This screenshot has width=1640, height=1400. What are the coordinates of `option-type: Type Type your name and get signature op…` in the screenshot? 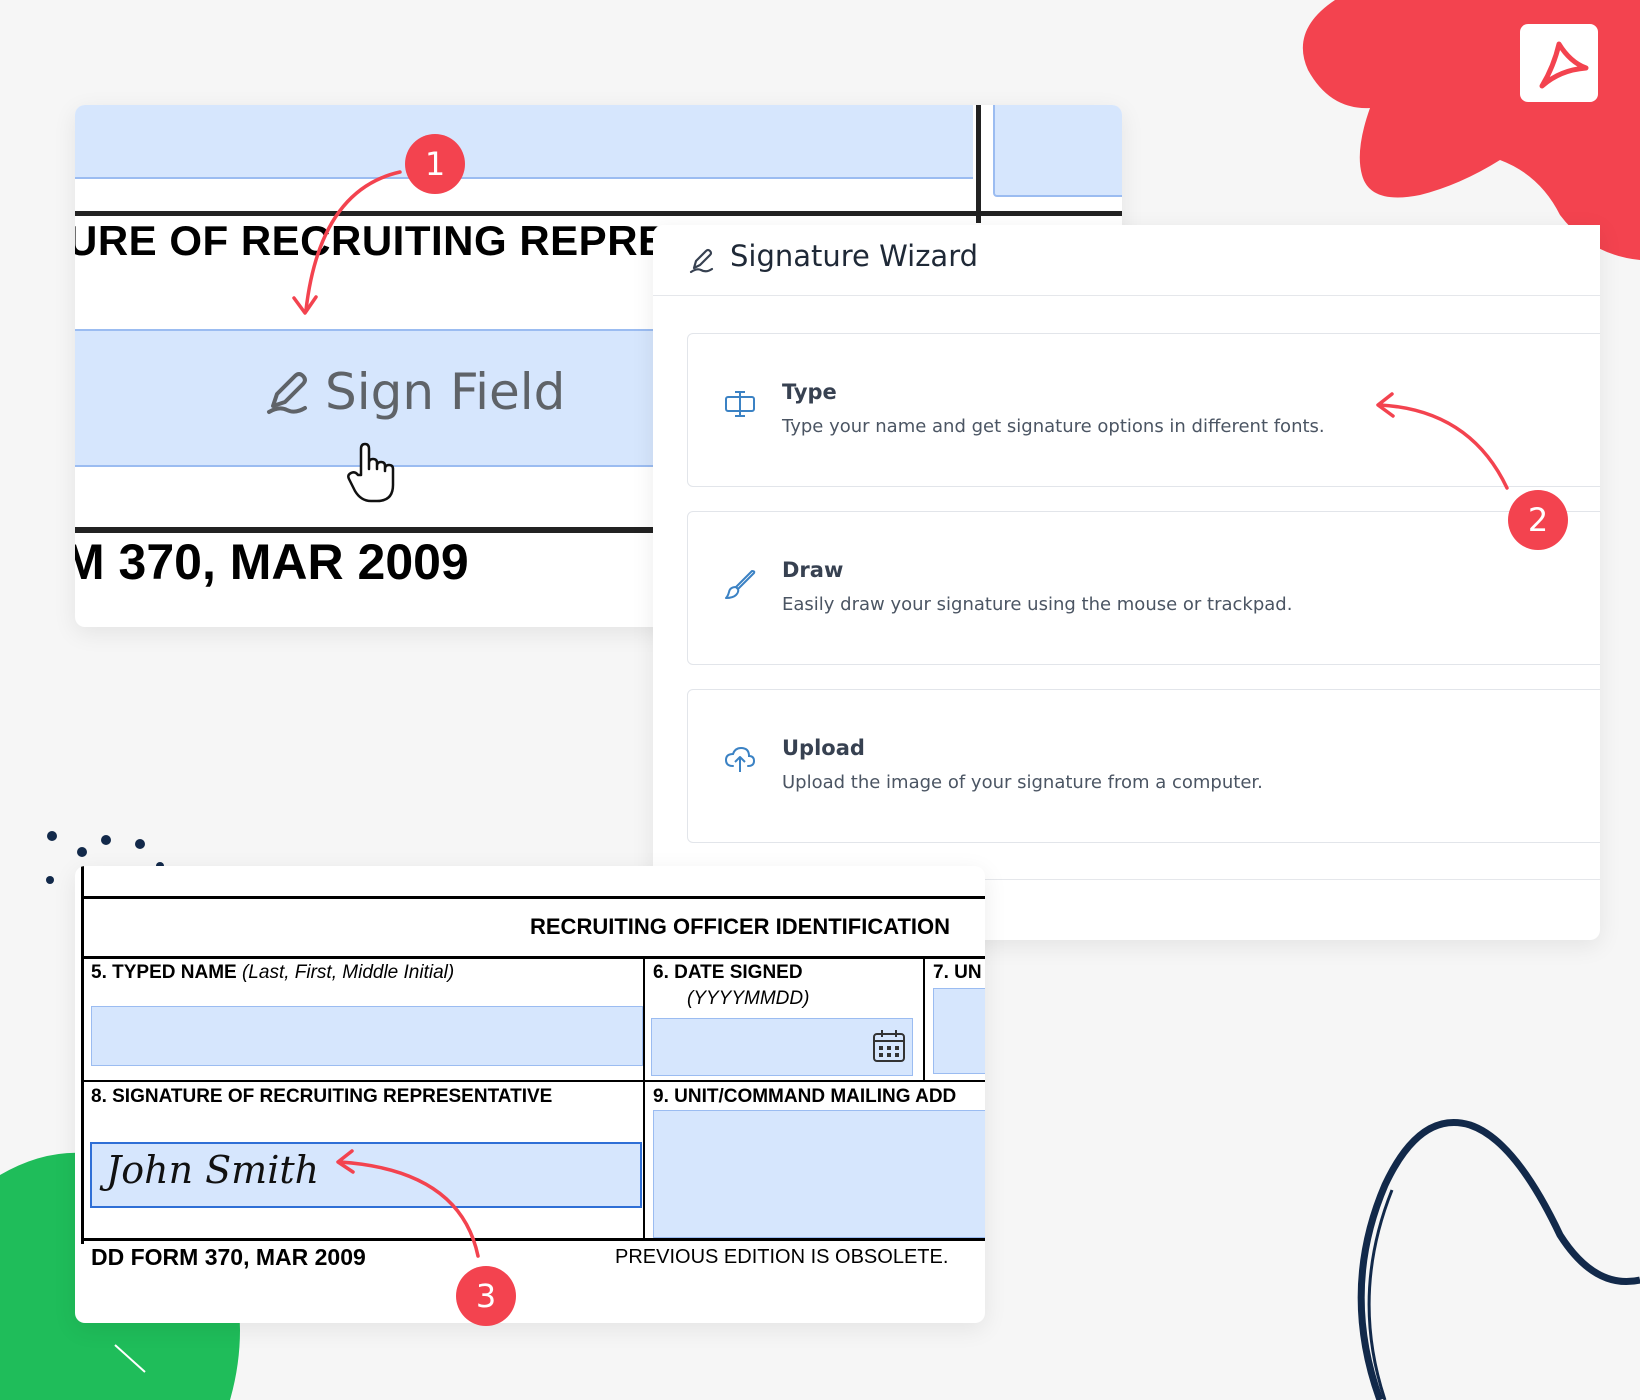 It's located at (1143, 410).